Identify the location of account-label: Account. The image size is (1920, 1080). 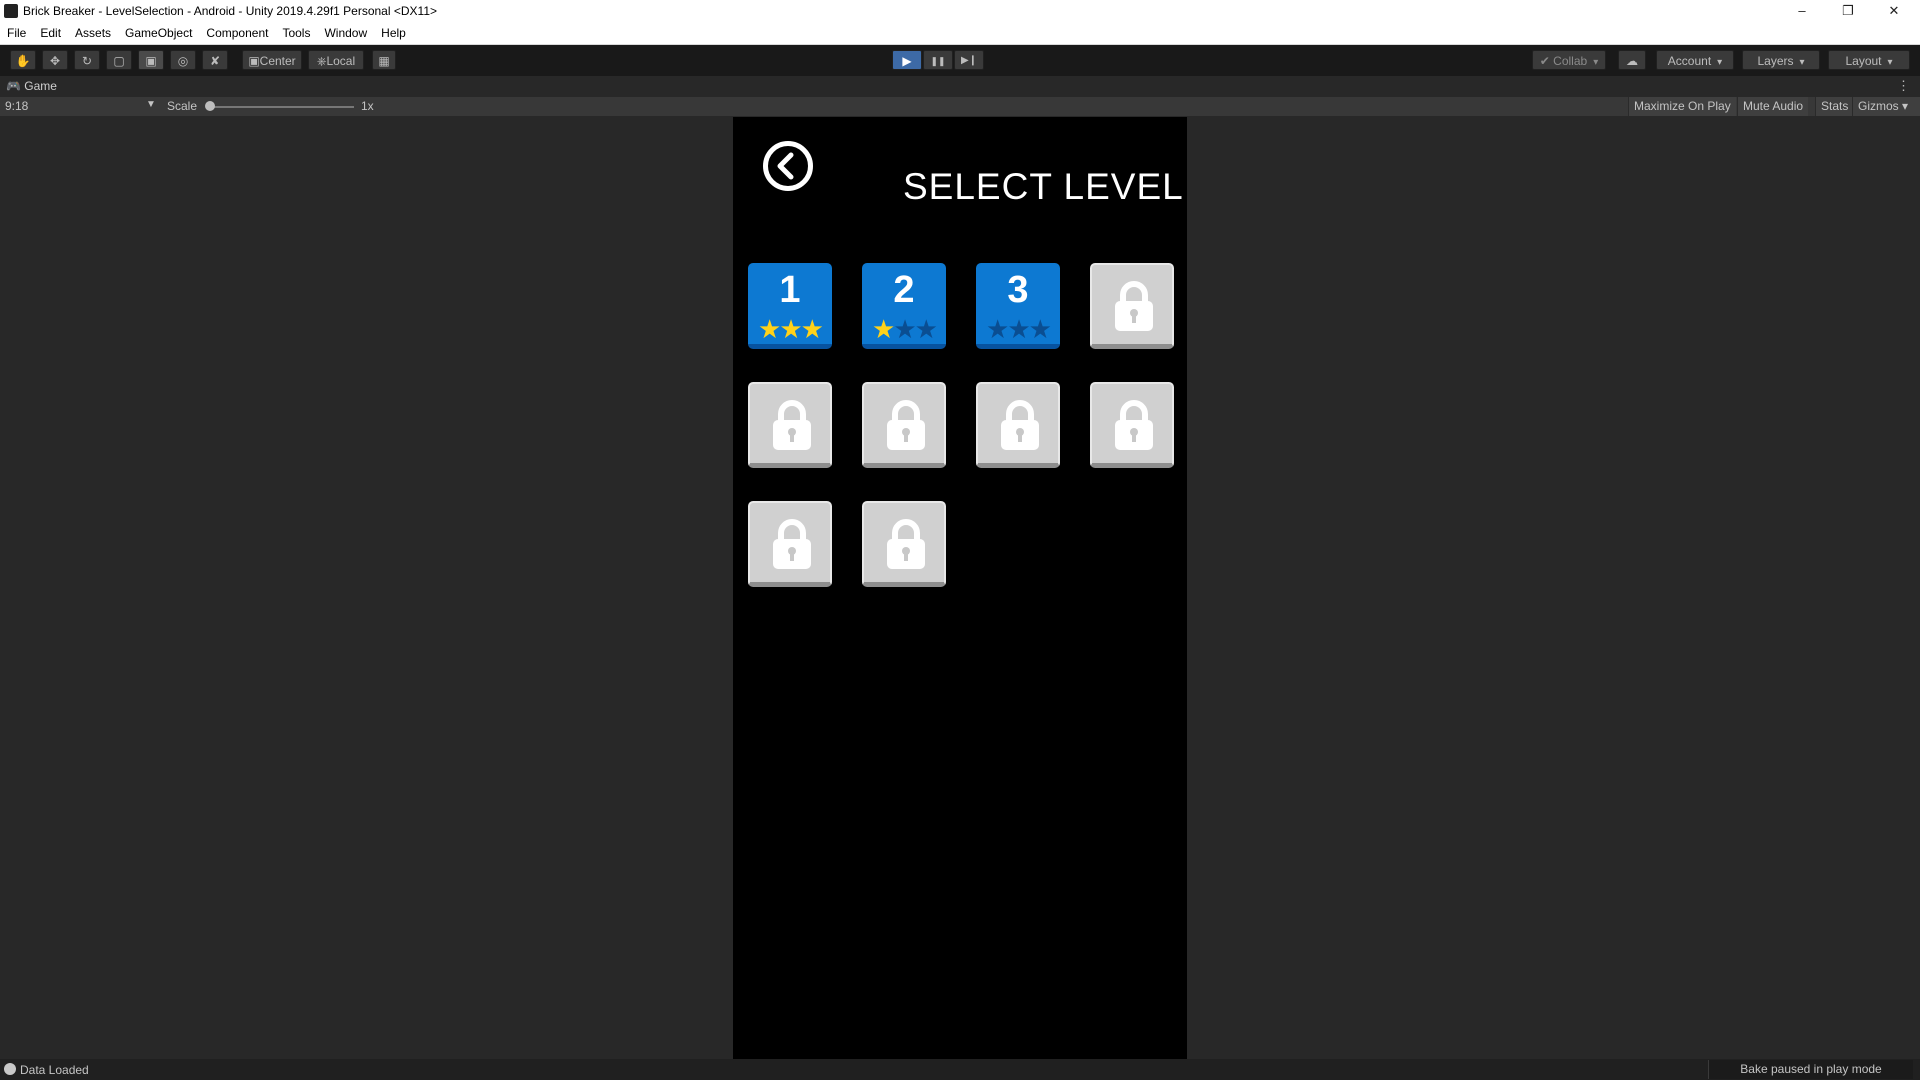
(1689, 61).